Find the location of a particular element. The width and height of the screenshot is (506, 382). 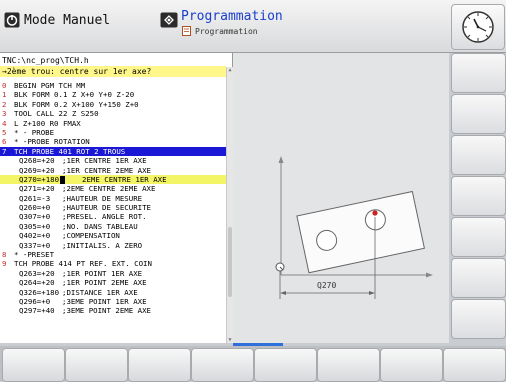

line-text: TOOL CALL 22 Z S250 is located at coordinates (56, 114).